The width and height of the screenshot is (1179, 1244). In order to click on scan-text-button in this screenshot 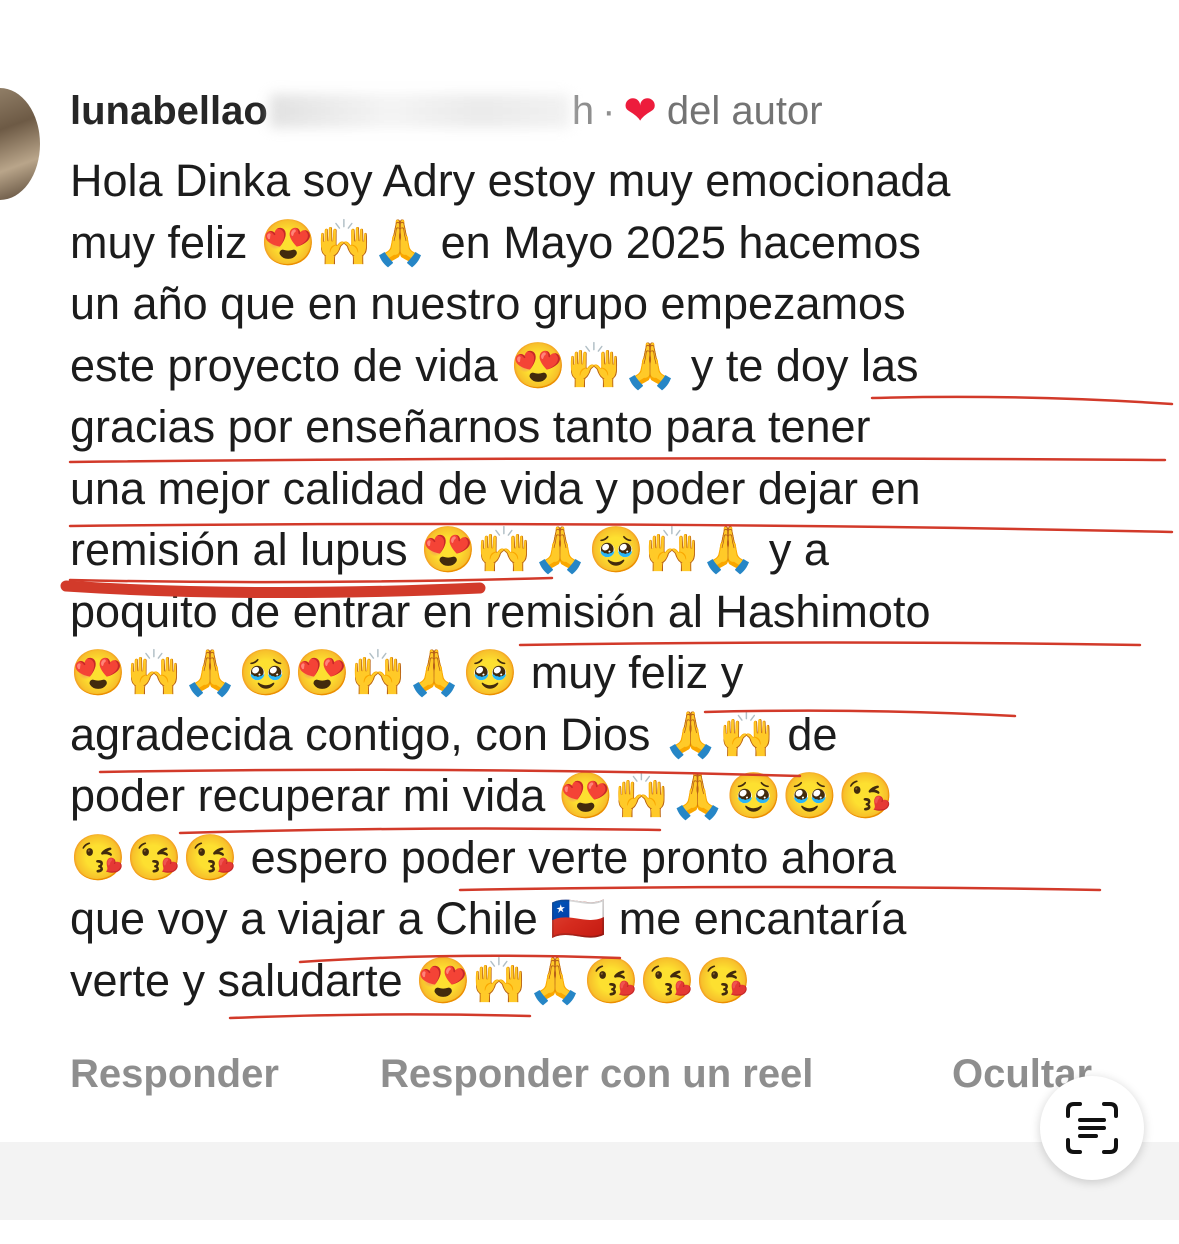, I will do `click(1092, 1128)`.